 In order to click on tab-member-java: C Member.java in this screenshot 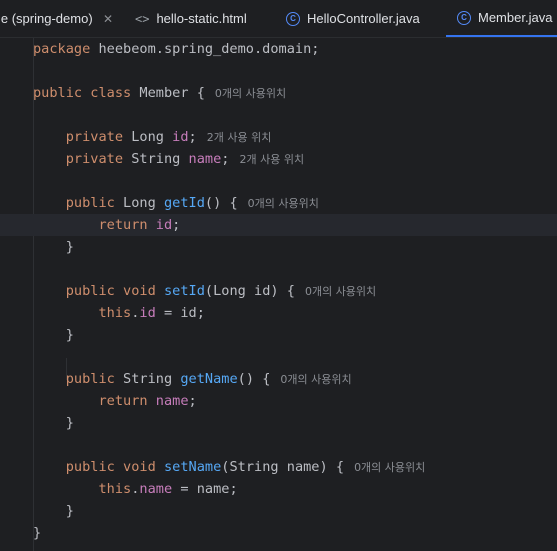, I will do `click(501, 18)`.